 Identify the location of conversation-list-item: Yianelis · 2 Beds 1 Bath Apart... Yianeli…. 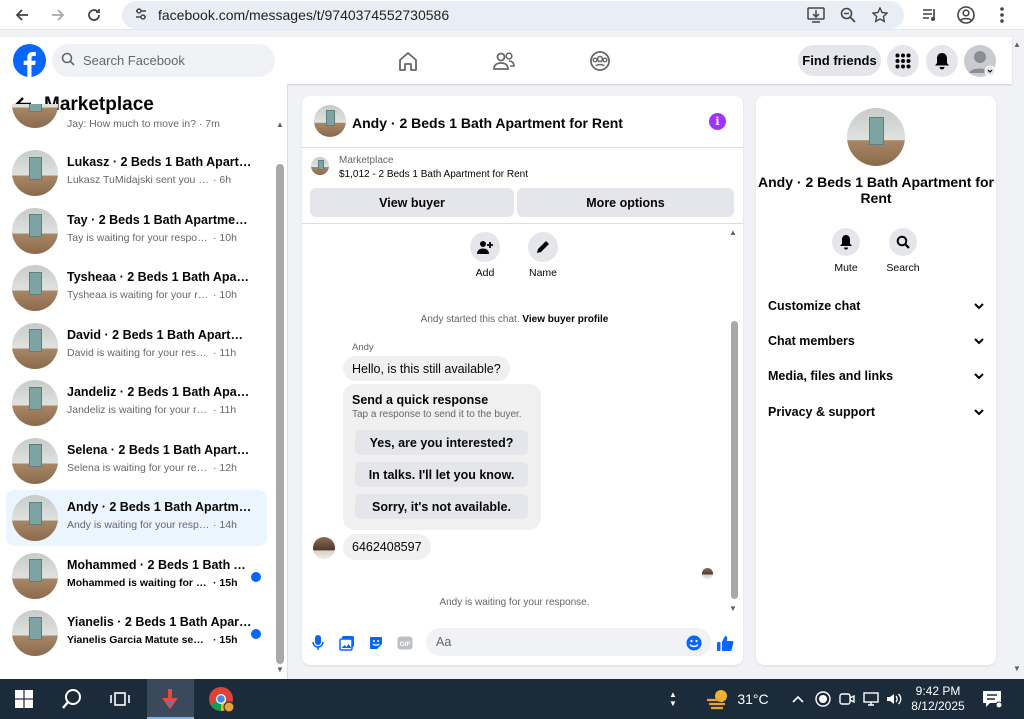
(136, 633).